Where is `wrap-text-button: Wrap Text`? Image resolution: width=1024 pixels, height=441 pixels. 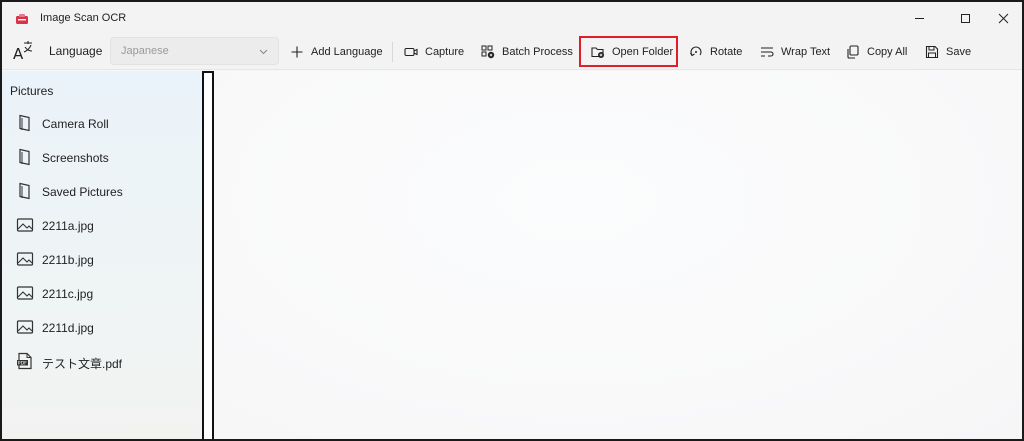
wrap-text-button: Wrap Text is located at coordinates (795, 52).